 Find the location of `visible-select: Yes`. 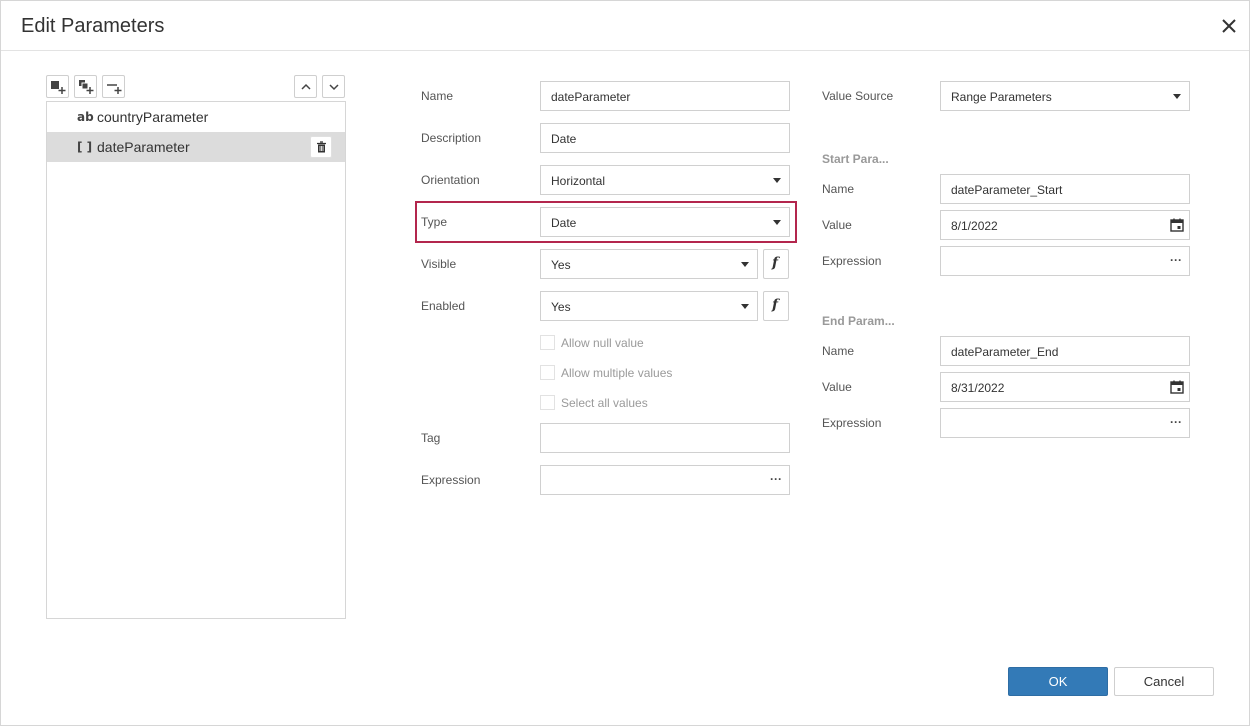

visible-select: Yes is located at coordinates (649, 264).